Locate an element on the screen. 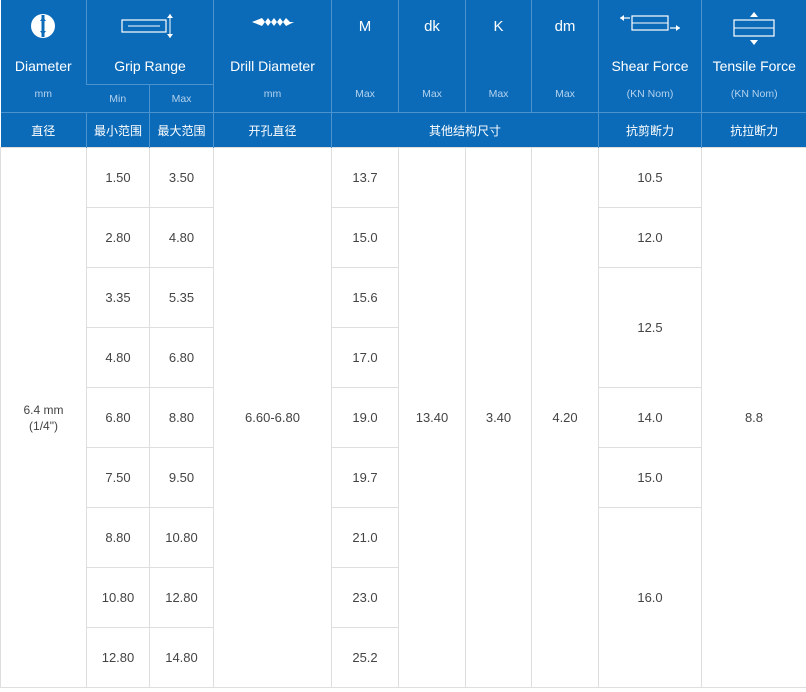  header-tensile-force: Tensile Force (KN Nom) is located at coordinates (753, 56).